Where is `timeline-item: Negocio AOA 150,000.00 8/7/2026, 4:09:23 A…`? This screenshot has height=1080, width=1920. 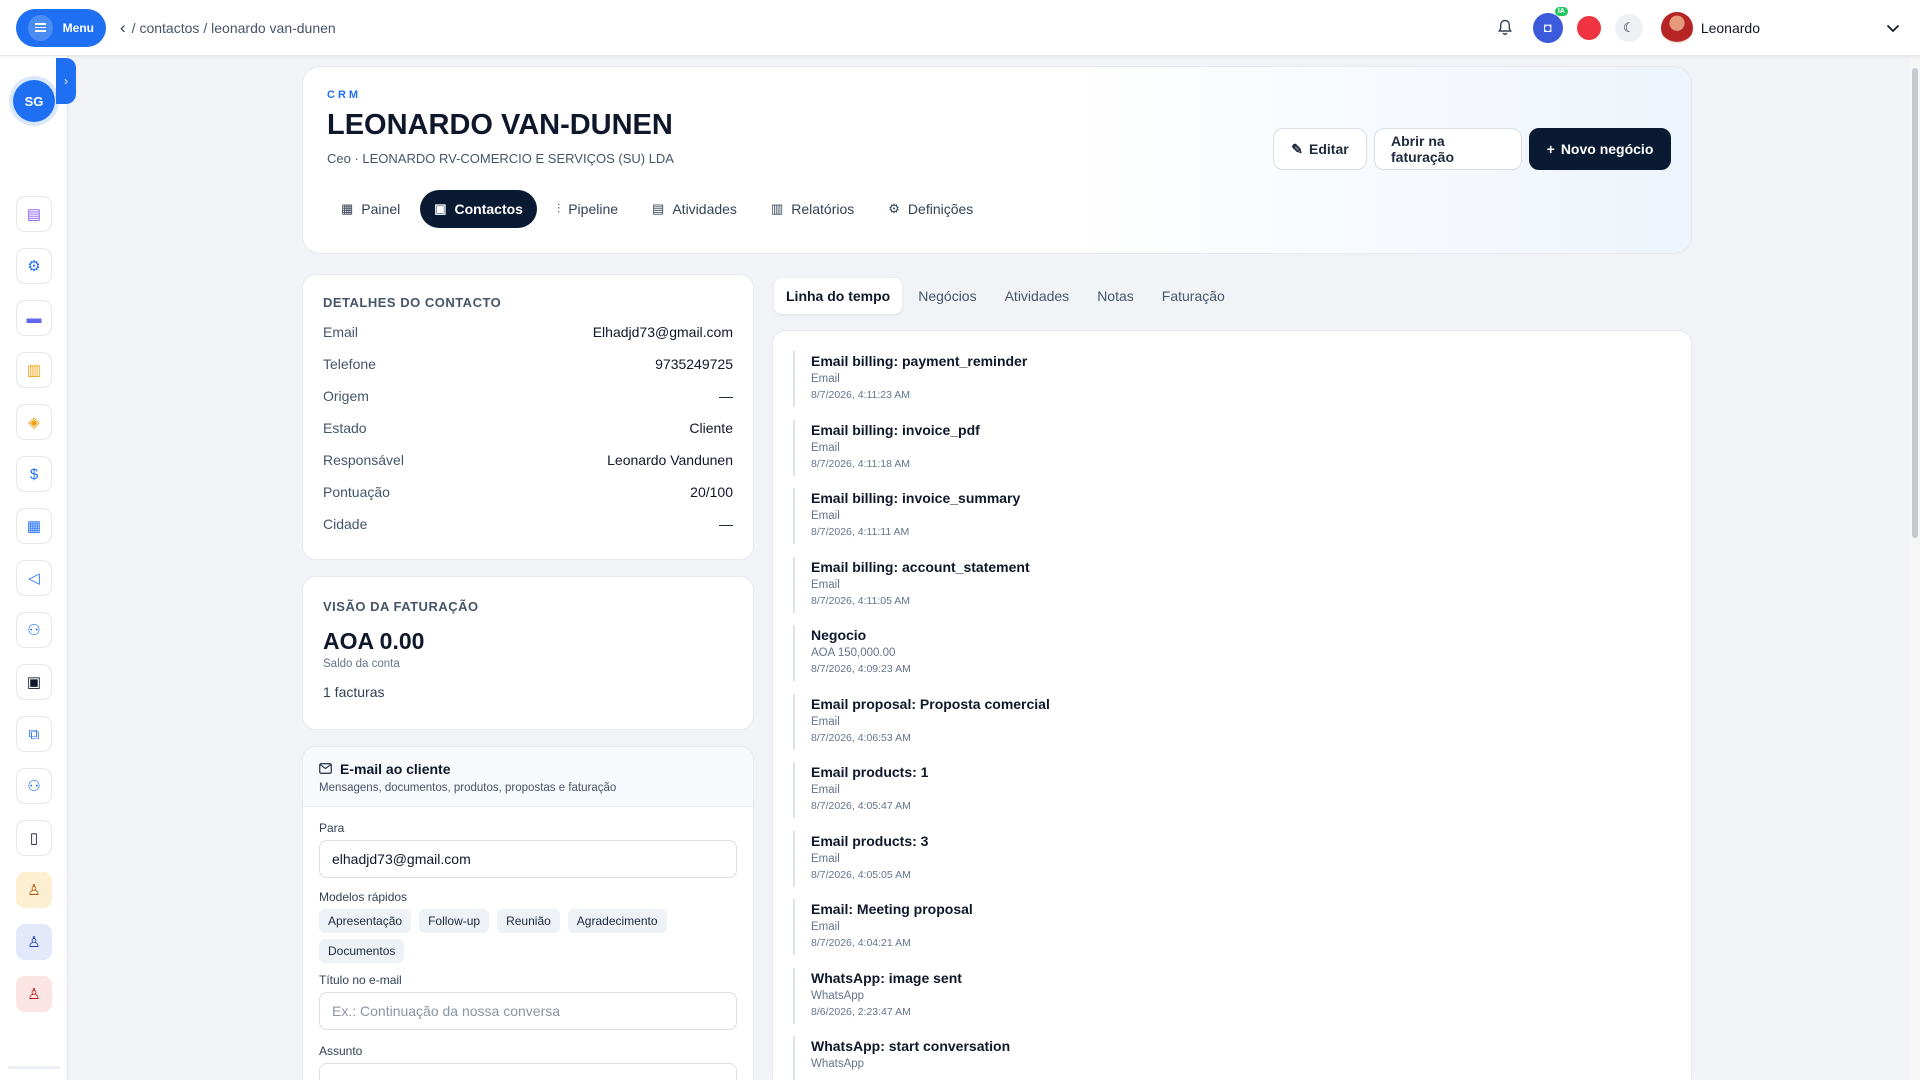
timeline-item: Negocio AOA 150,000.00 8/7/2026, 4:09:23 A… is located at coordinates (1233, 653).